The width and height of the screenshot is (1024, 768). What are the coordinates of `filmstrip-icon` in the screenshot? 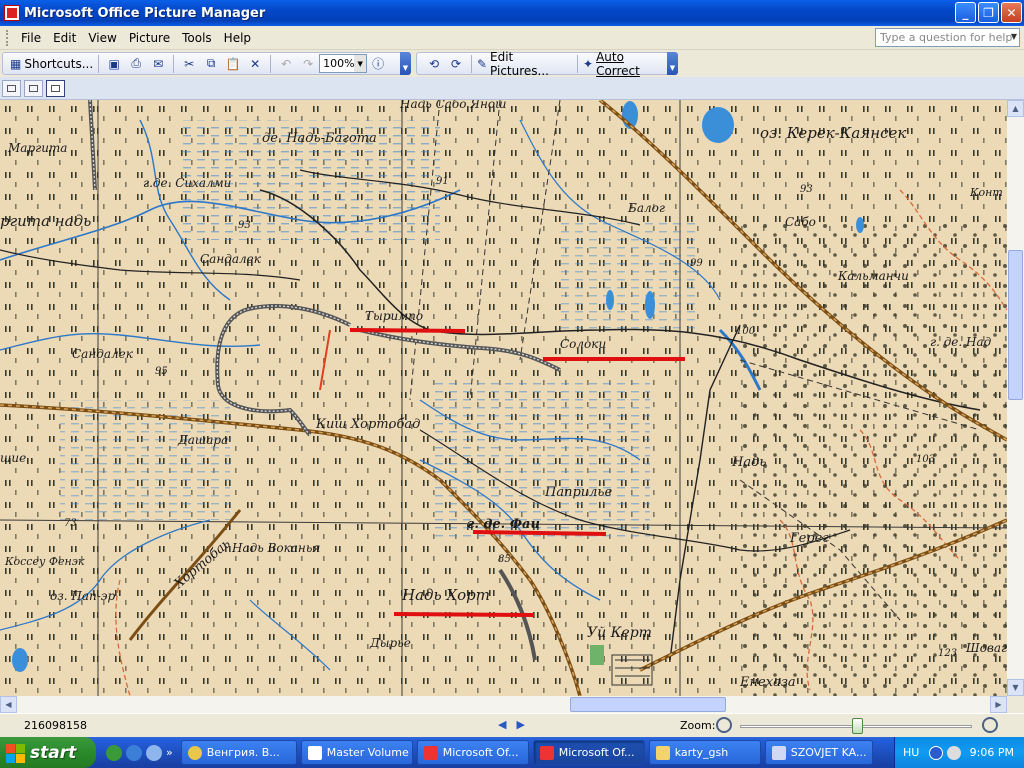 It's located at (33, 88).